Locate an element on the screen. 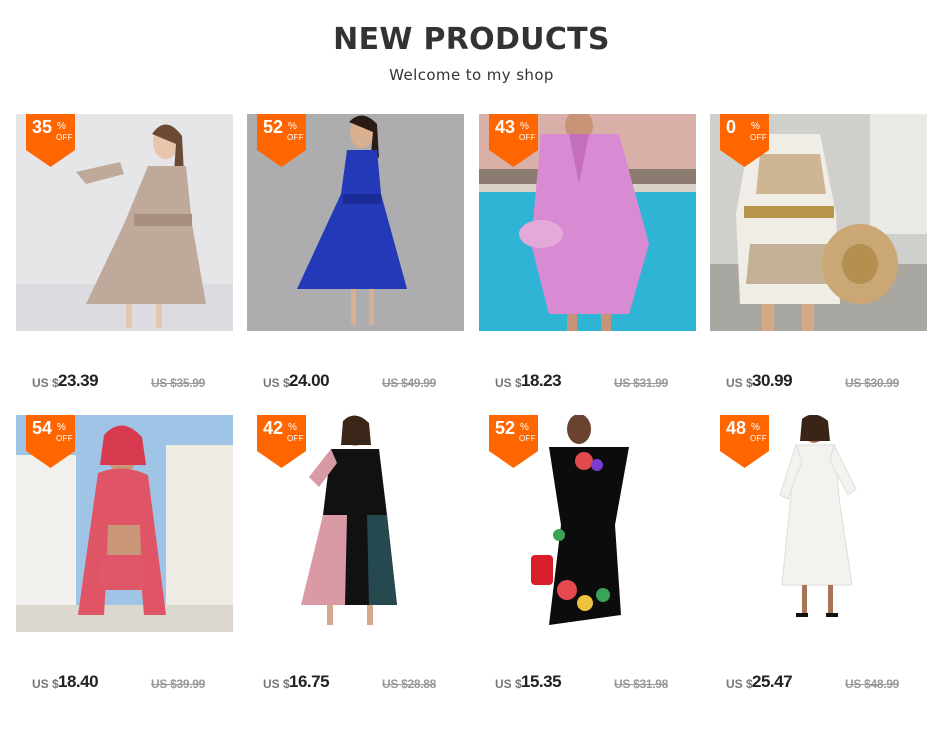 Image resolution: width=943 pixels, height=729 pixels. price-row: US $ 25.47 US $48.99 is located at coordinates (818, 684).